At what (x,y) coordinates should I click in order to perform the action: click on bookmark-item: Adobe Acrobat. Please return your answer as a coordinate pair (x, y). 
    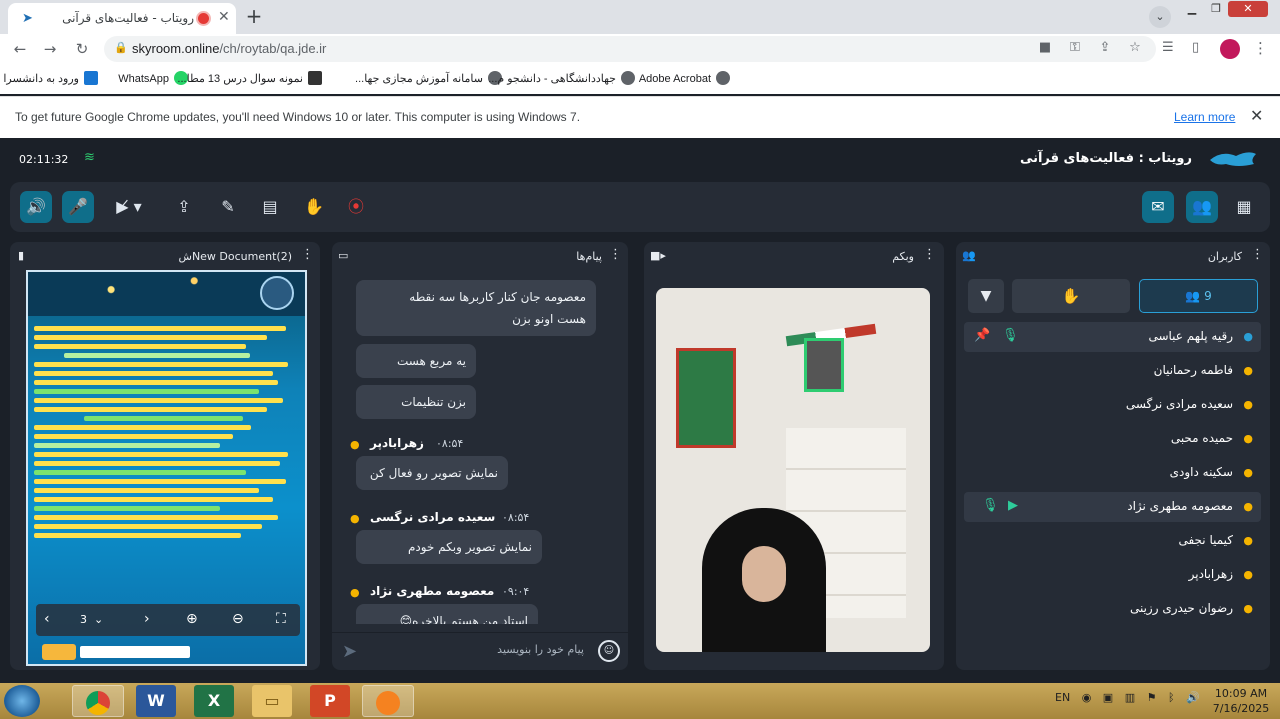
    Looking at the image, I should click on (684, 78).